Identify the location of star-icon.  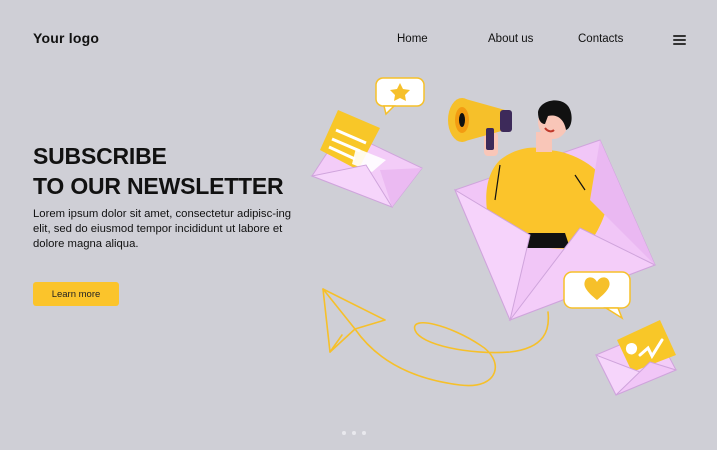
(400, 96).